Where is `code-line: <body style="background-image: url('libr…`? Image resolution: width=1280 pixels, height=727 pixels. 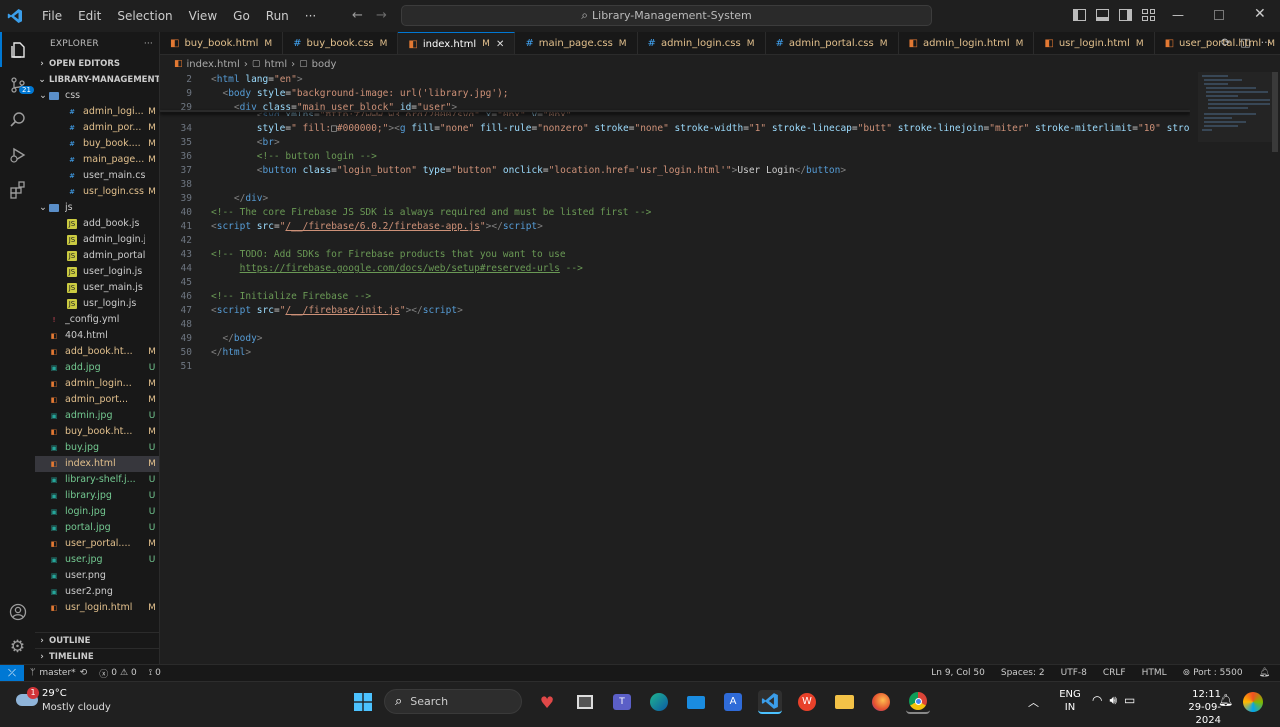 code-line: <body style="background-image: url('libr… is located at coordinates (359, 93).